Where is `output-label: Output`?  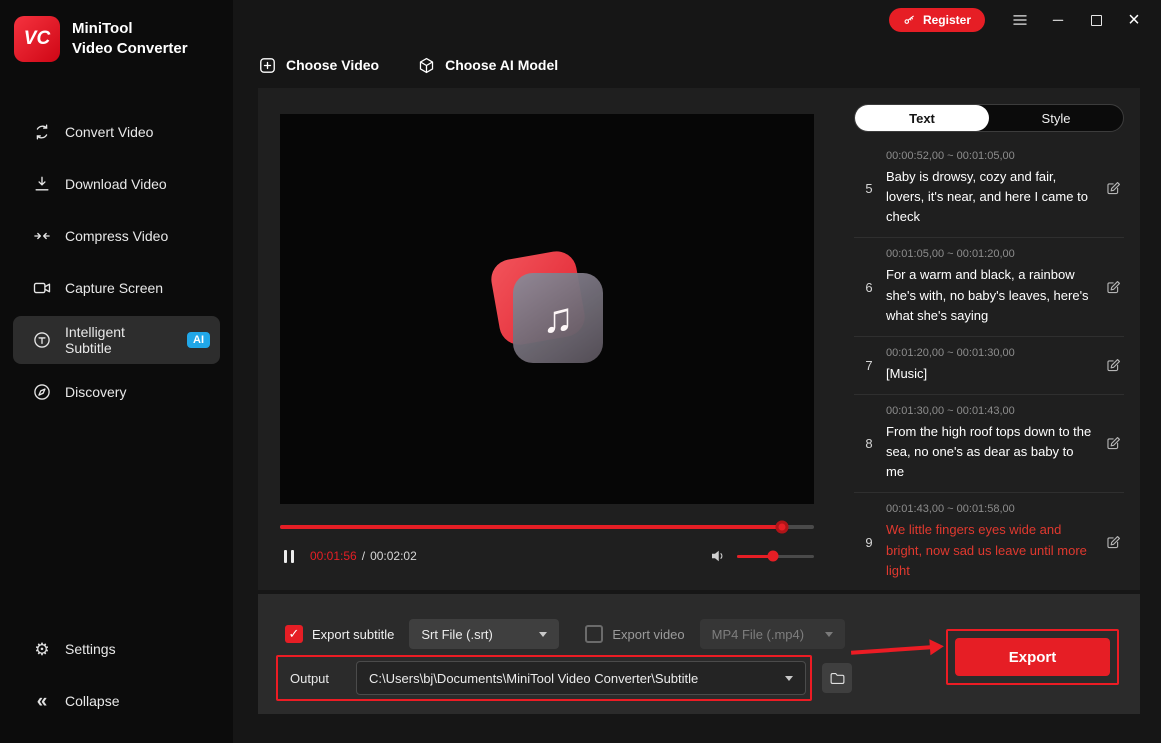
output-label: Output is located at coordinates (310, 678).